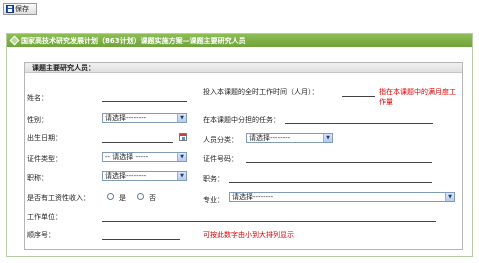 This screenshot has height=263, width=479. I want to click on idno-field, so click(339, 162).